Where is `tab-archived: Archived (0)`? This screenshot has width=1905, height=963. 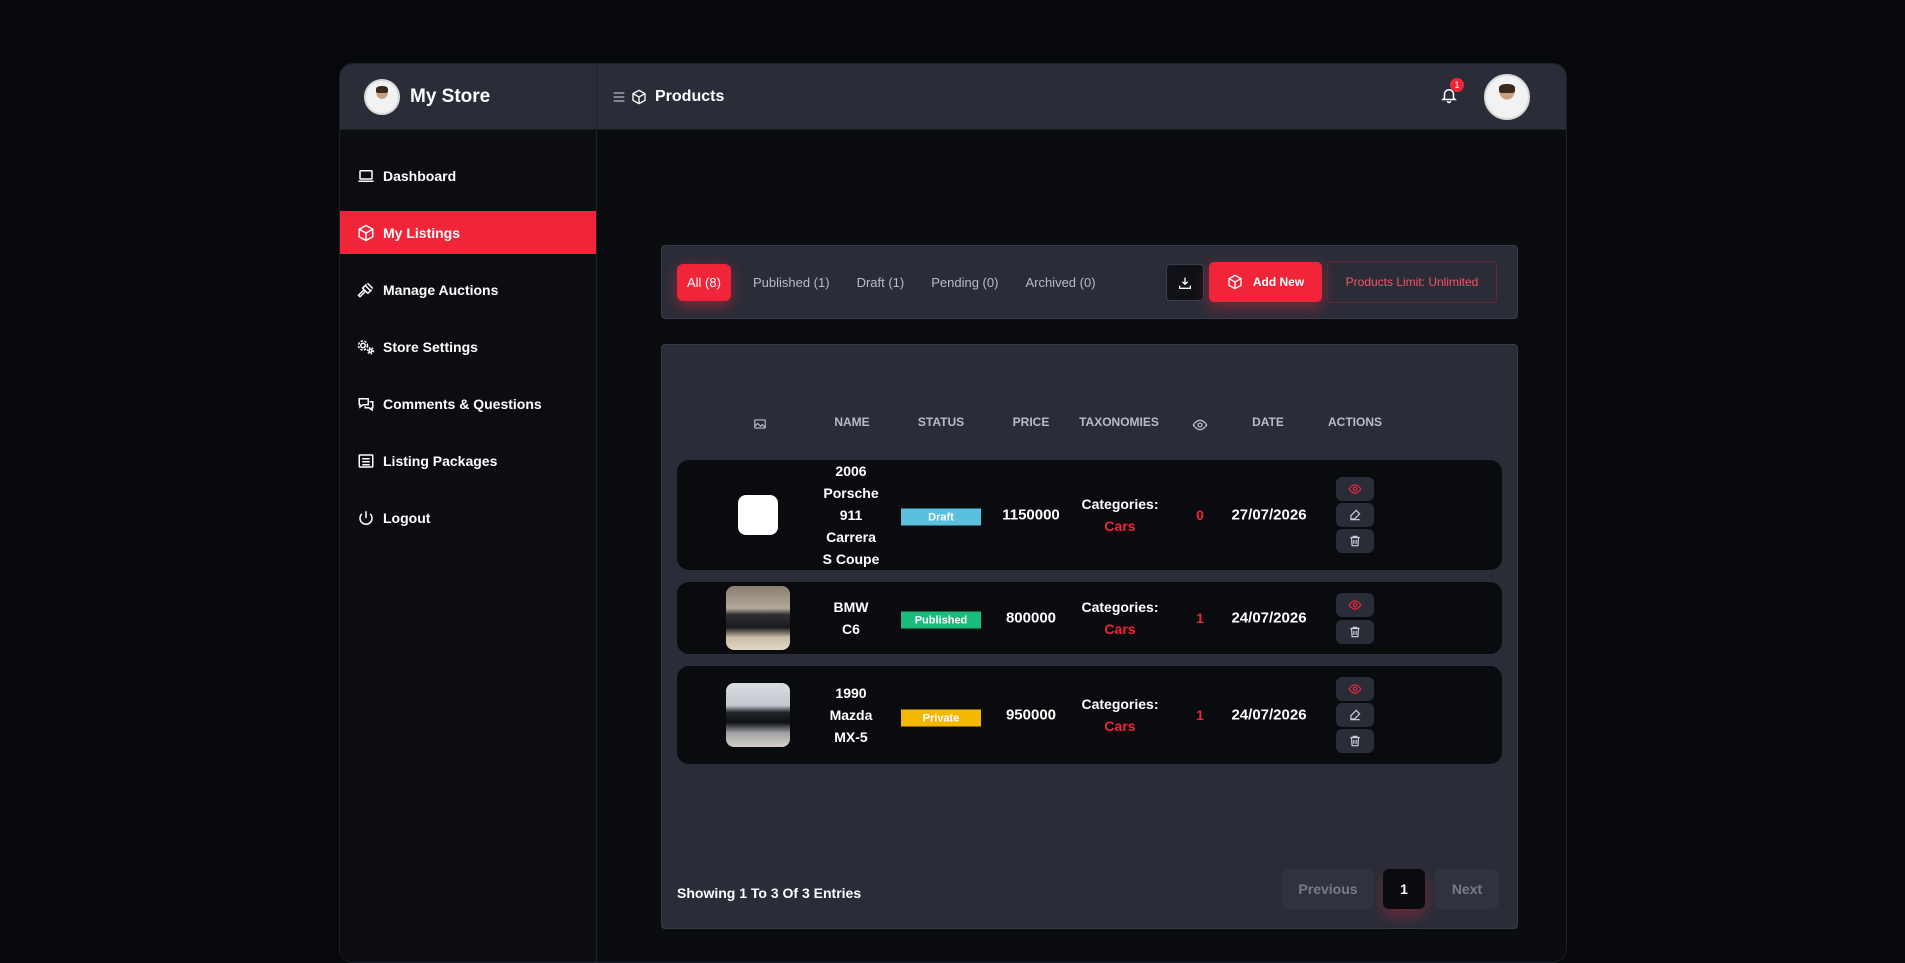
tab-archived: Archived (0) is located at coordinates (1060, 282).